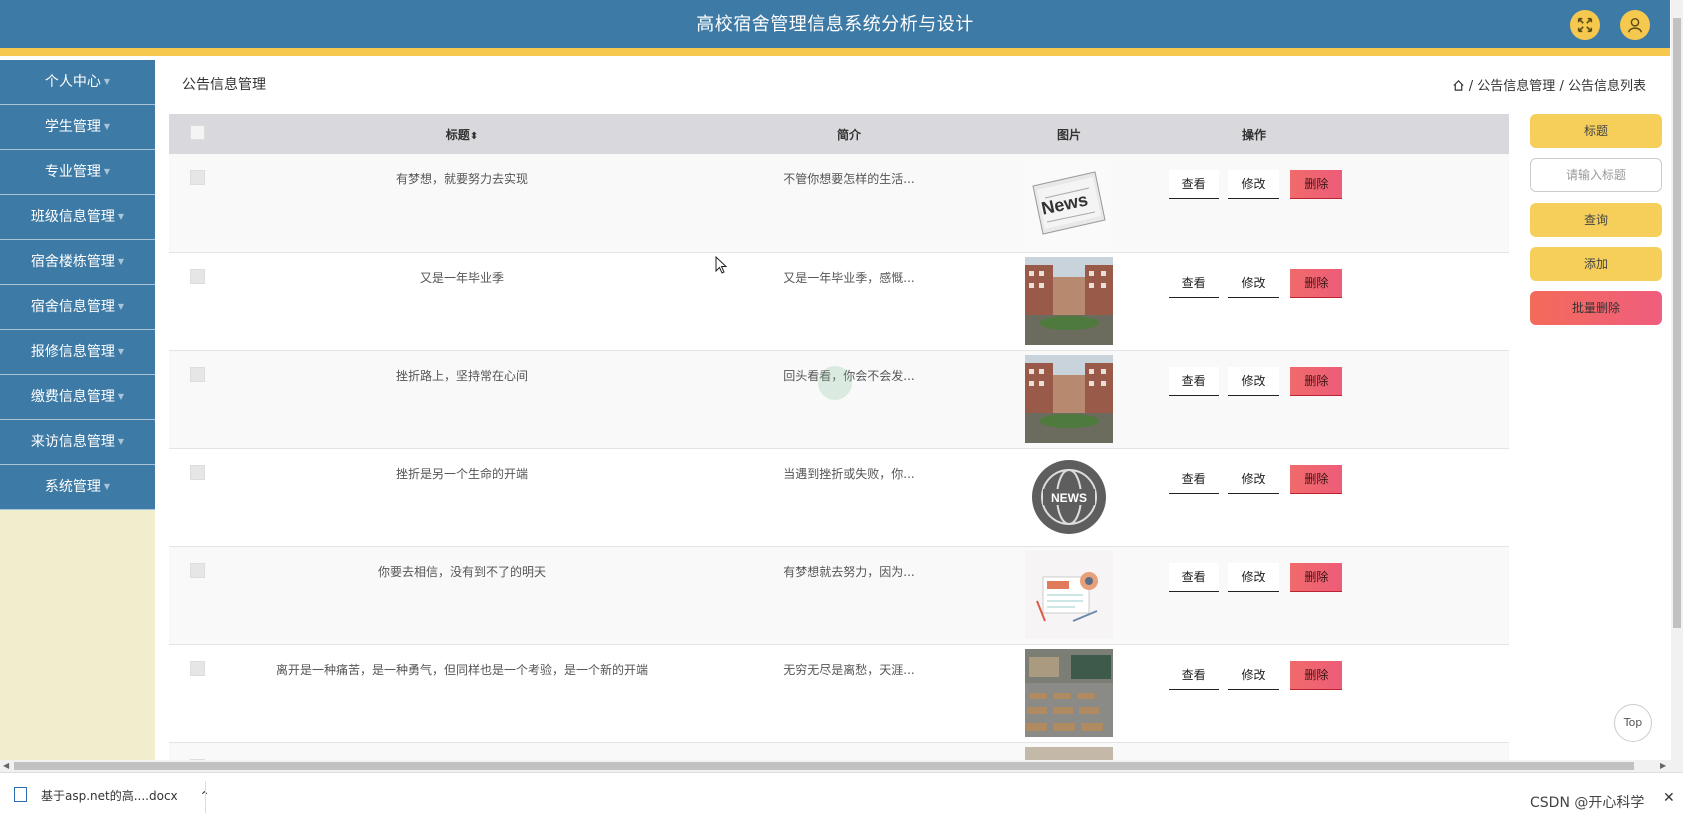 The height and width of the screenshot is (822, 1683). I want to click on row-title: 离开是一种痛苦，是一种勇气，但同样也是一个考验，是一个新的开端, so click(461, 669).